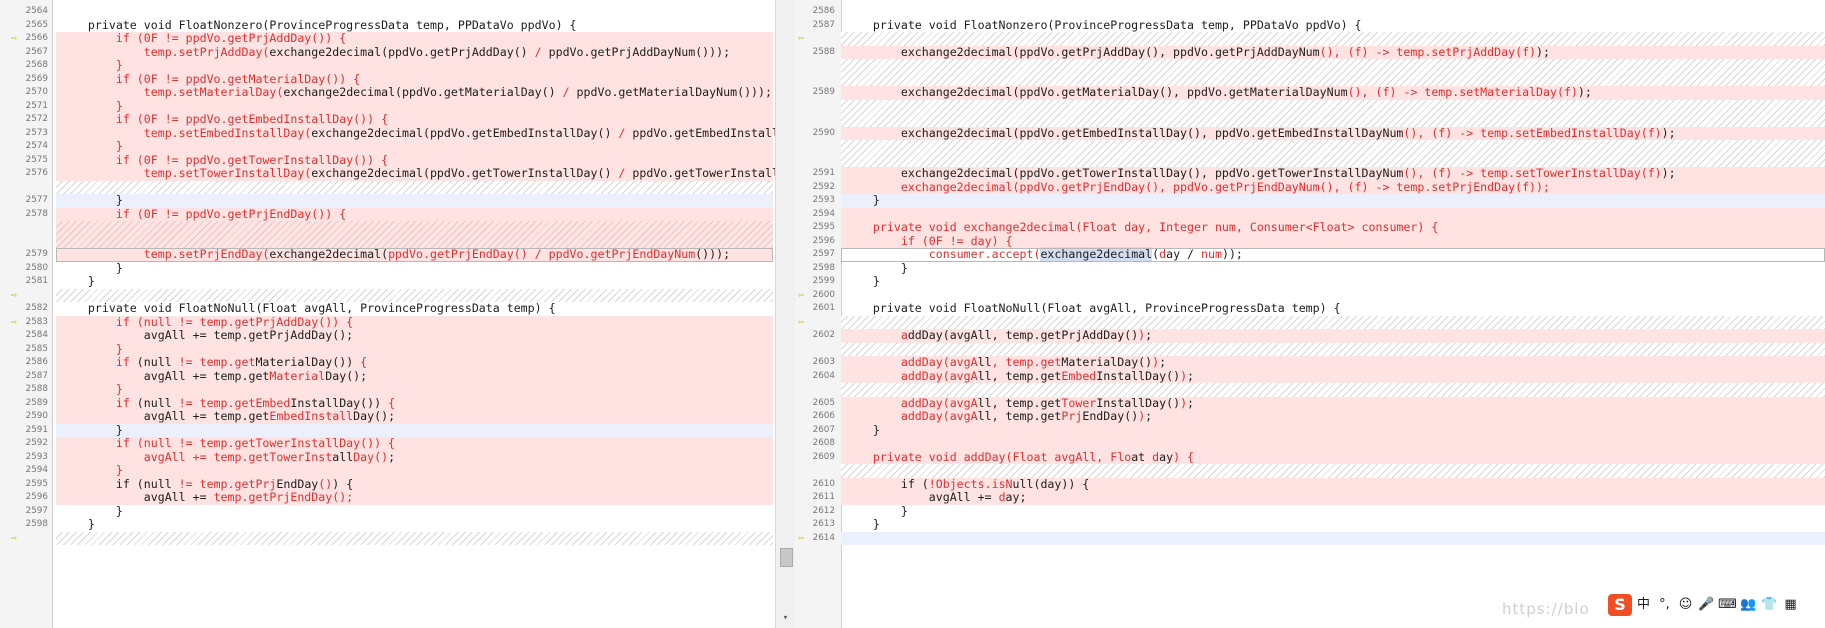 Image resolution: width=1825 pixels, height=628 pixels. Describe the element at coordinates (1727, 605) in the screenshot. I see `ime-keyboard-icon: ⌨` at that location.